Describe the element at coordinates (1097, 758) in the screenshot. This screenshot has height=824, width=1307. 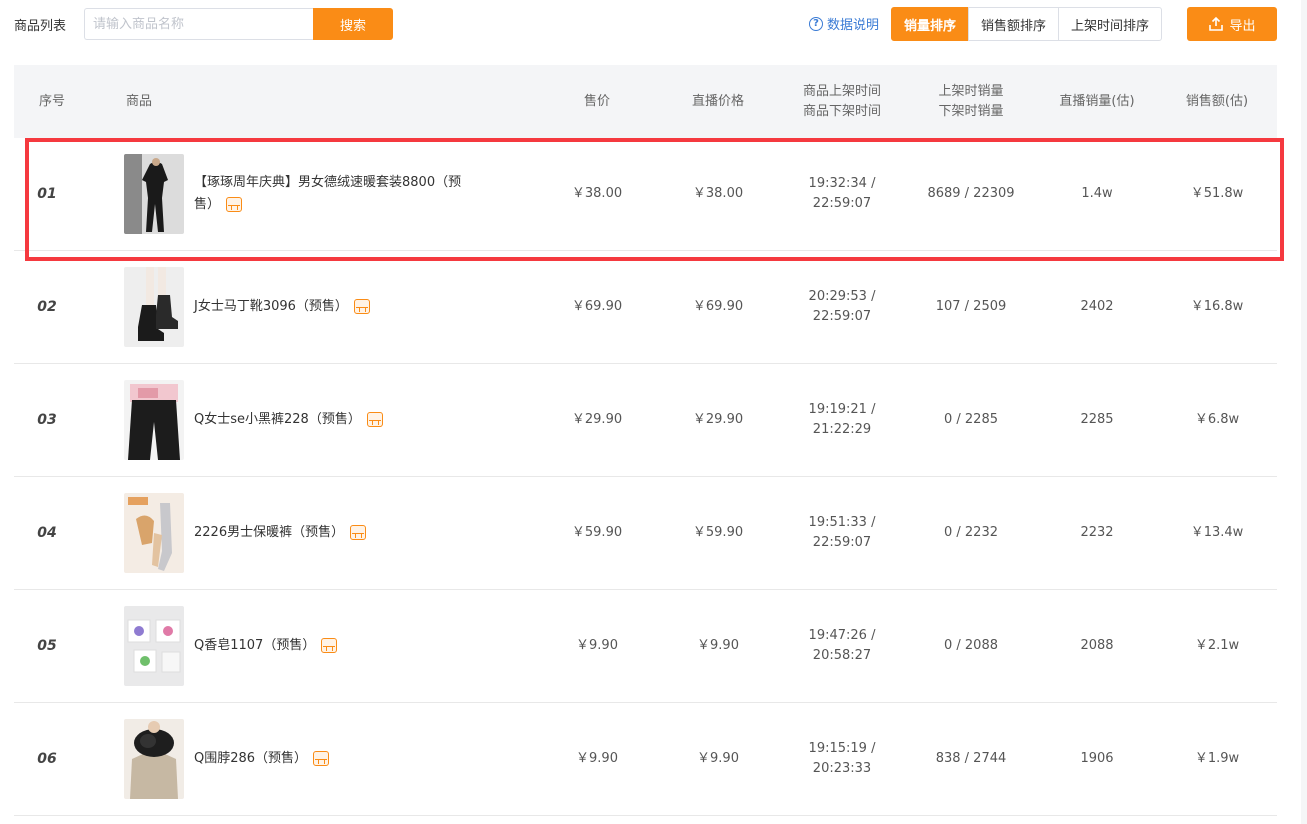
I see `live-sales-cell: 1906` at that location.